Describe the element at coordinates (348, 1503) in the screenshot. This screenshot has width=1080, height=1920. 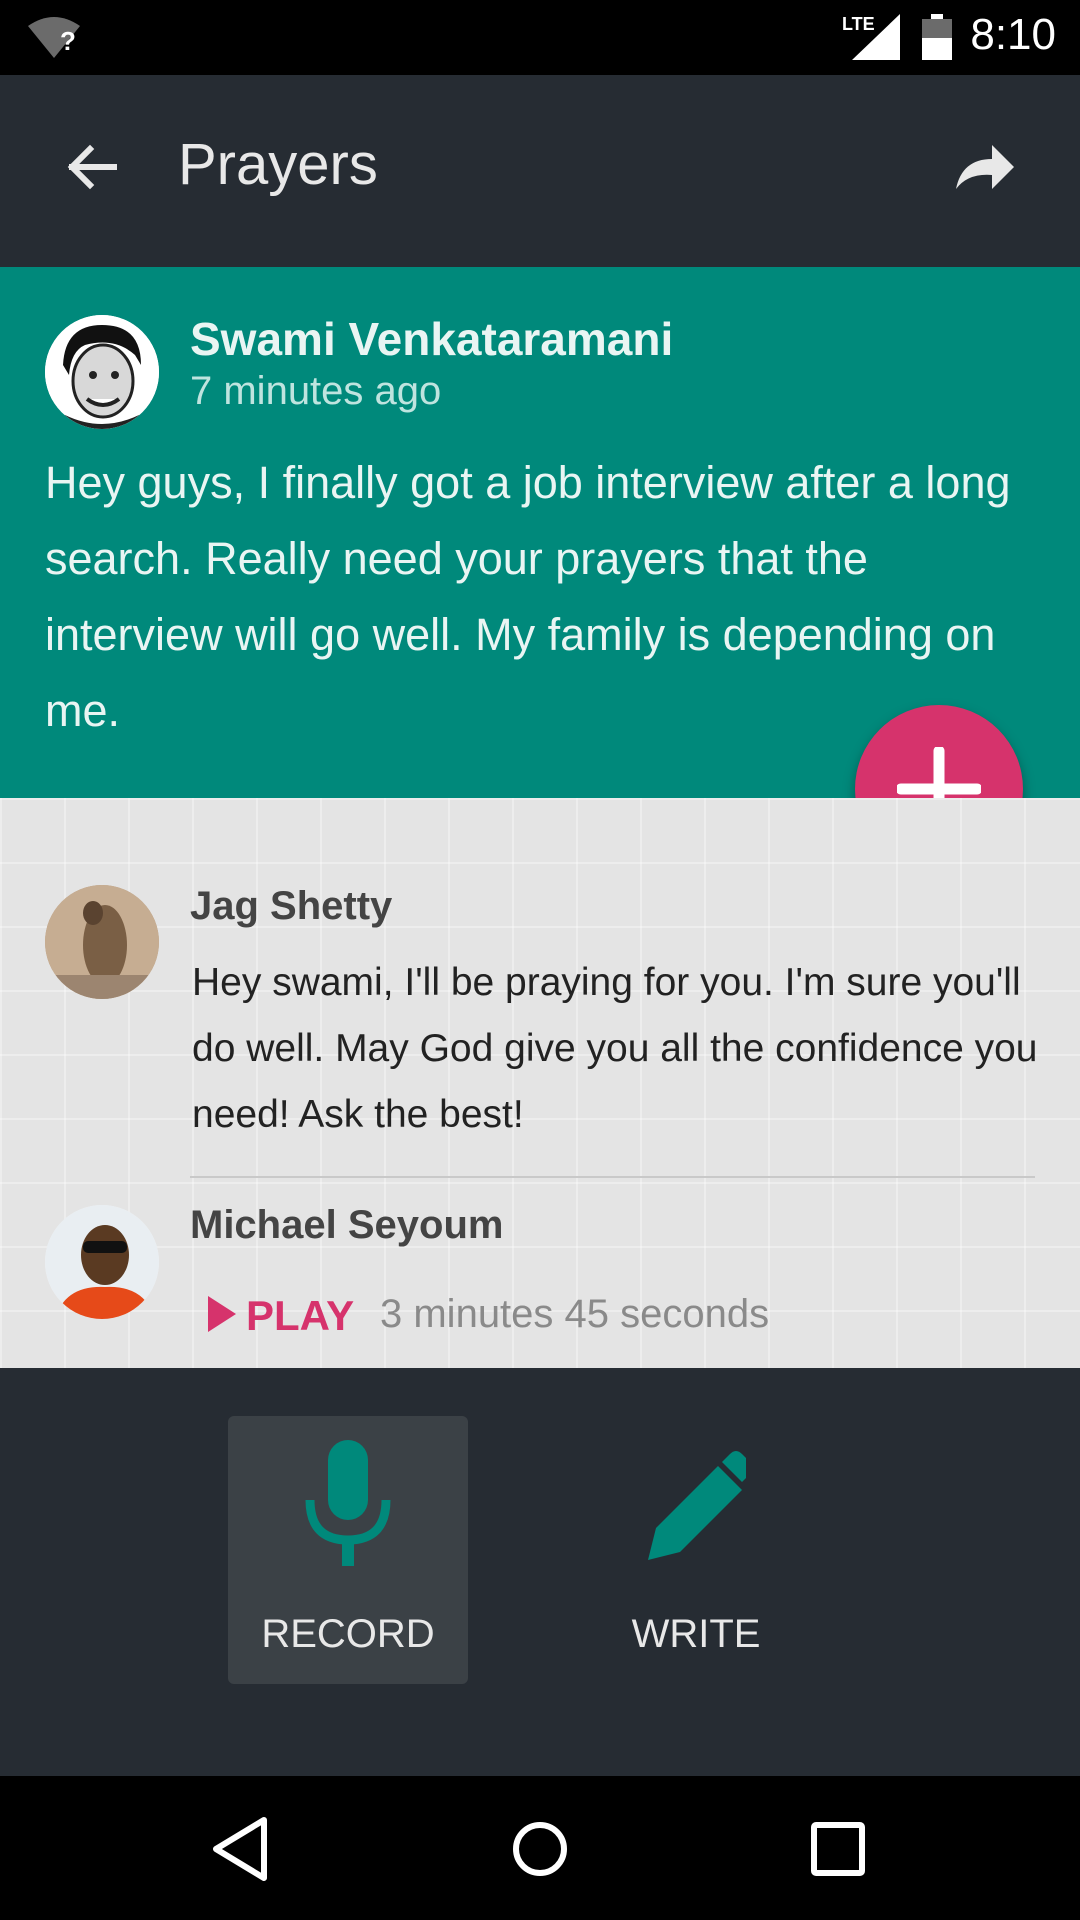
I see `microphone-icon` at that location.